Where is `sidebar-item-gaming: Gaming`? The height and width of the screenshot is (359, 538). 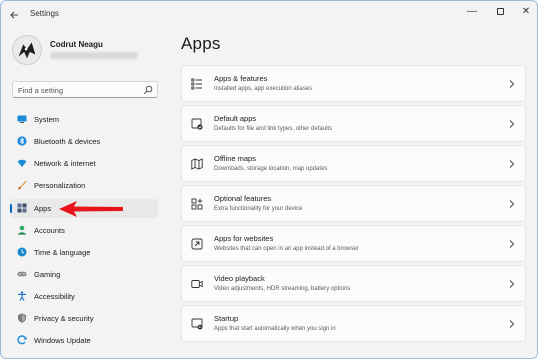 sidebar-item-gaming: Gaming is located at coordinates (84, 274).